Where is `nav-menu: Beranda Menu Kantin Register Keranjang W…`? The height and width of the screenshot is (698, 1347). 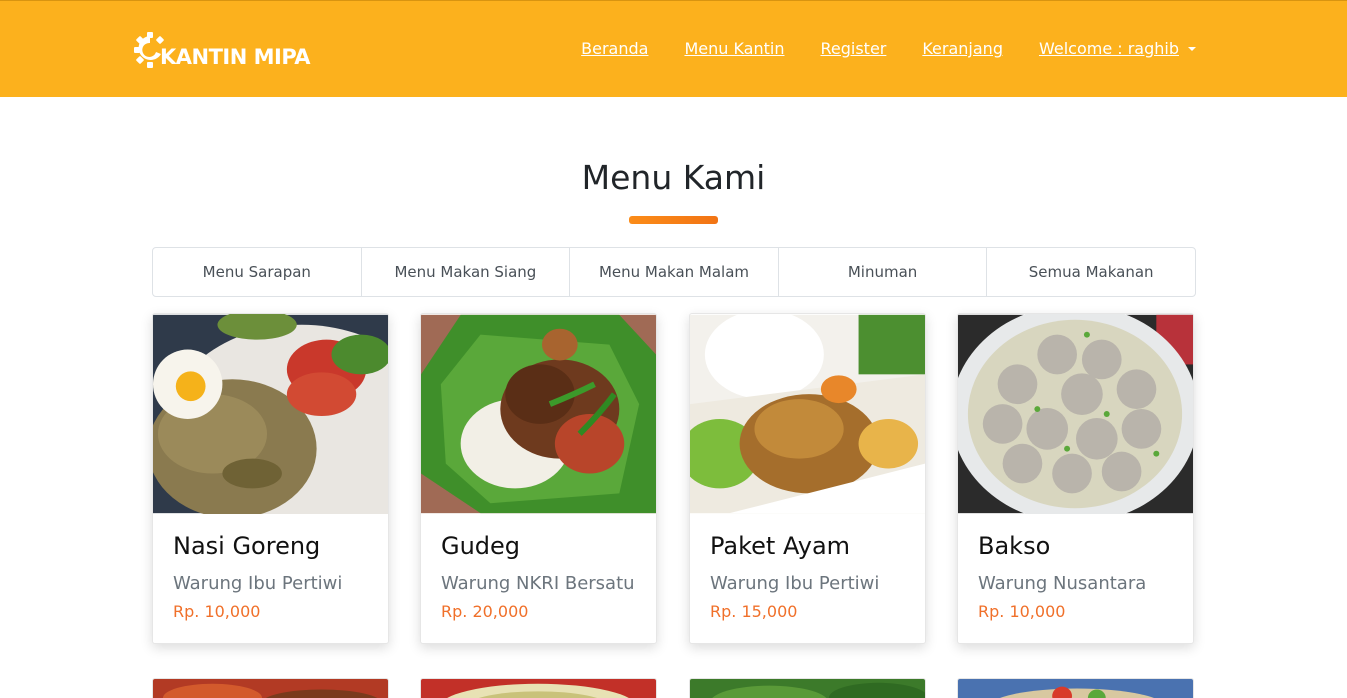 nav-menu: Beranda Menu Kantin Register Keranjang W… is located at coordinates (888, 48).